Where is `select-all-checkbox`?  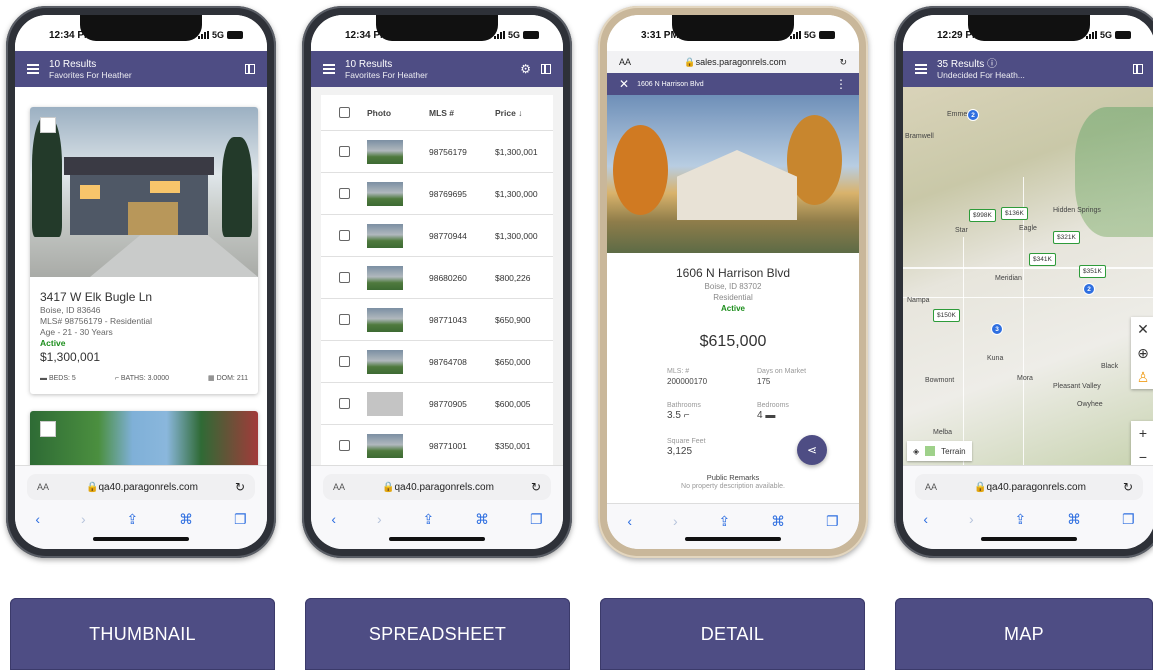
select-all-checkbox is located at coordinates (344, 112).